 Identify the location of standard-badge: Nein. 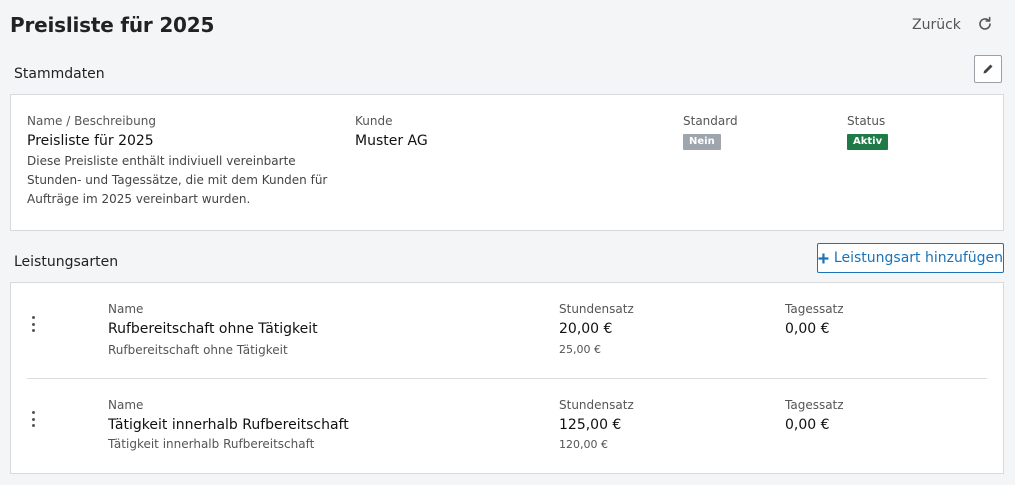
(702, 142).